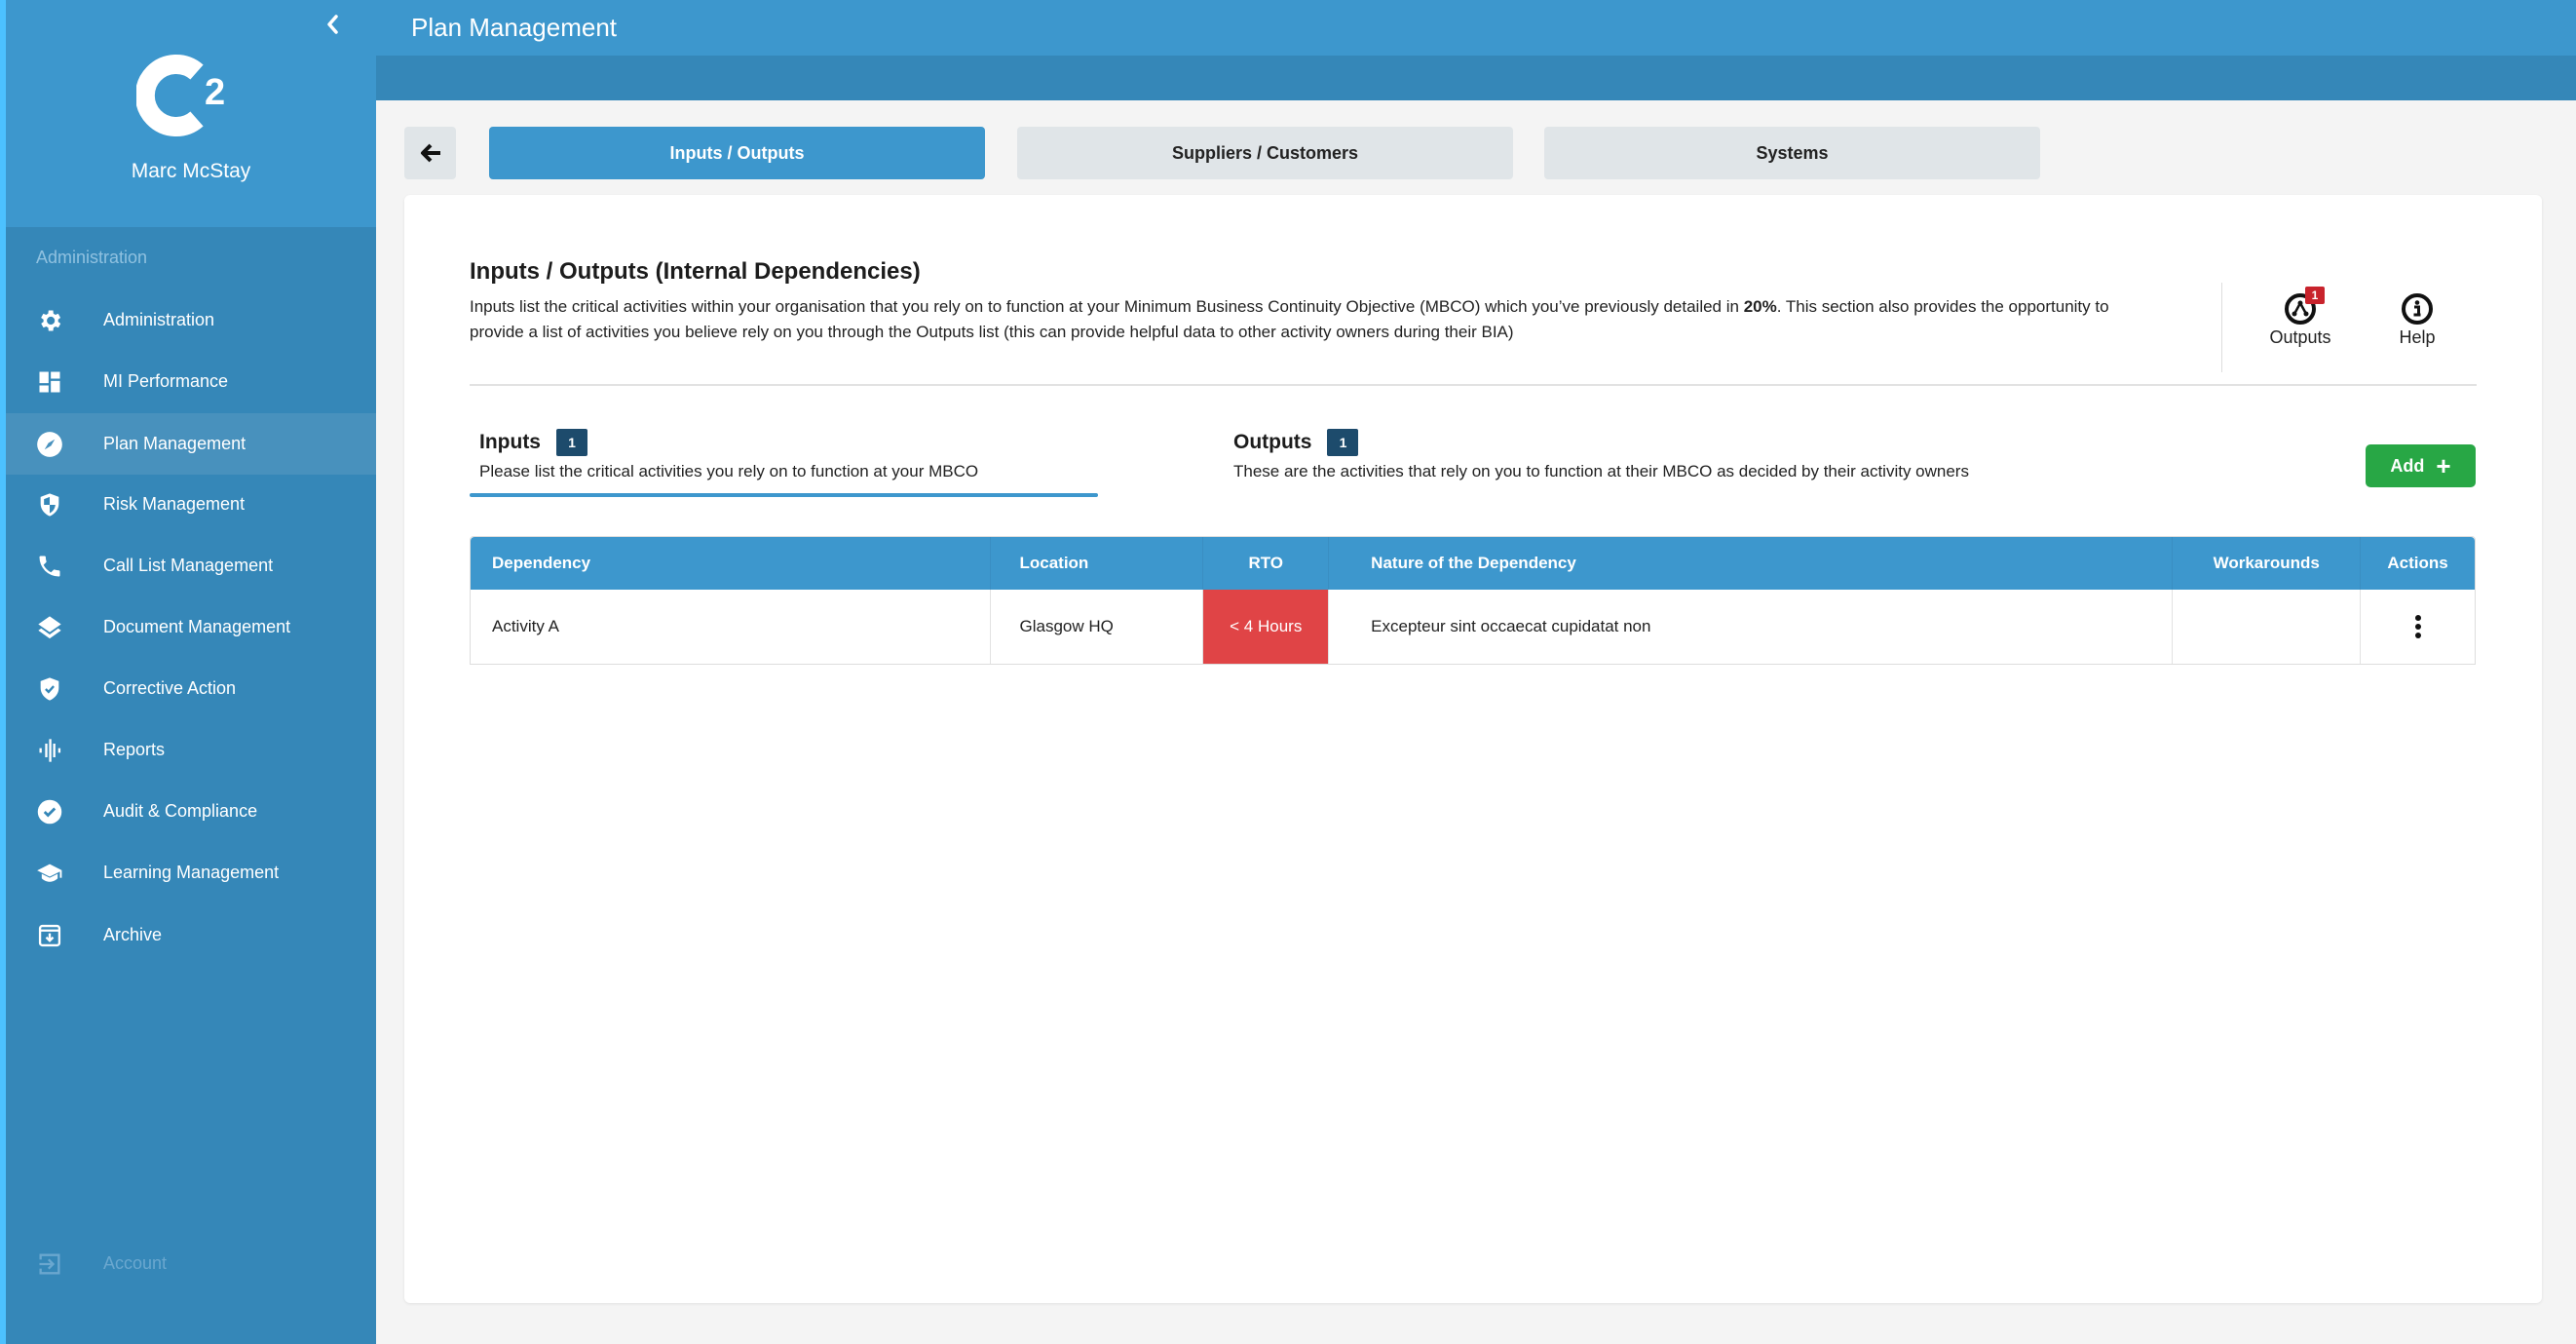 The image size is (2576, 1344). Describe the element at coordinates (1343, 443) in the screenshot. I see `outputs-count-badge: 1` at that location.